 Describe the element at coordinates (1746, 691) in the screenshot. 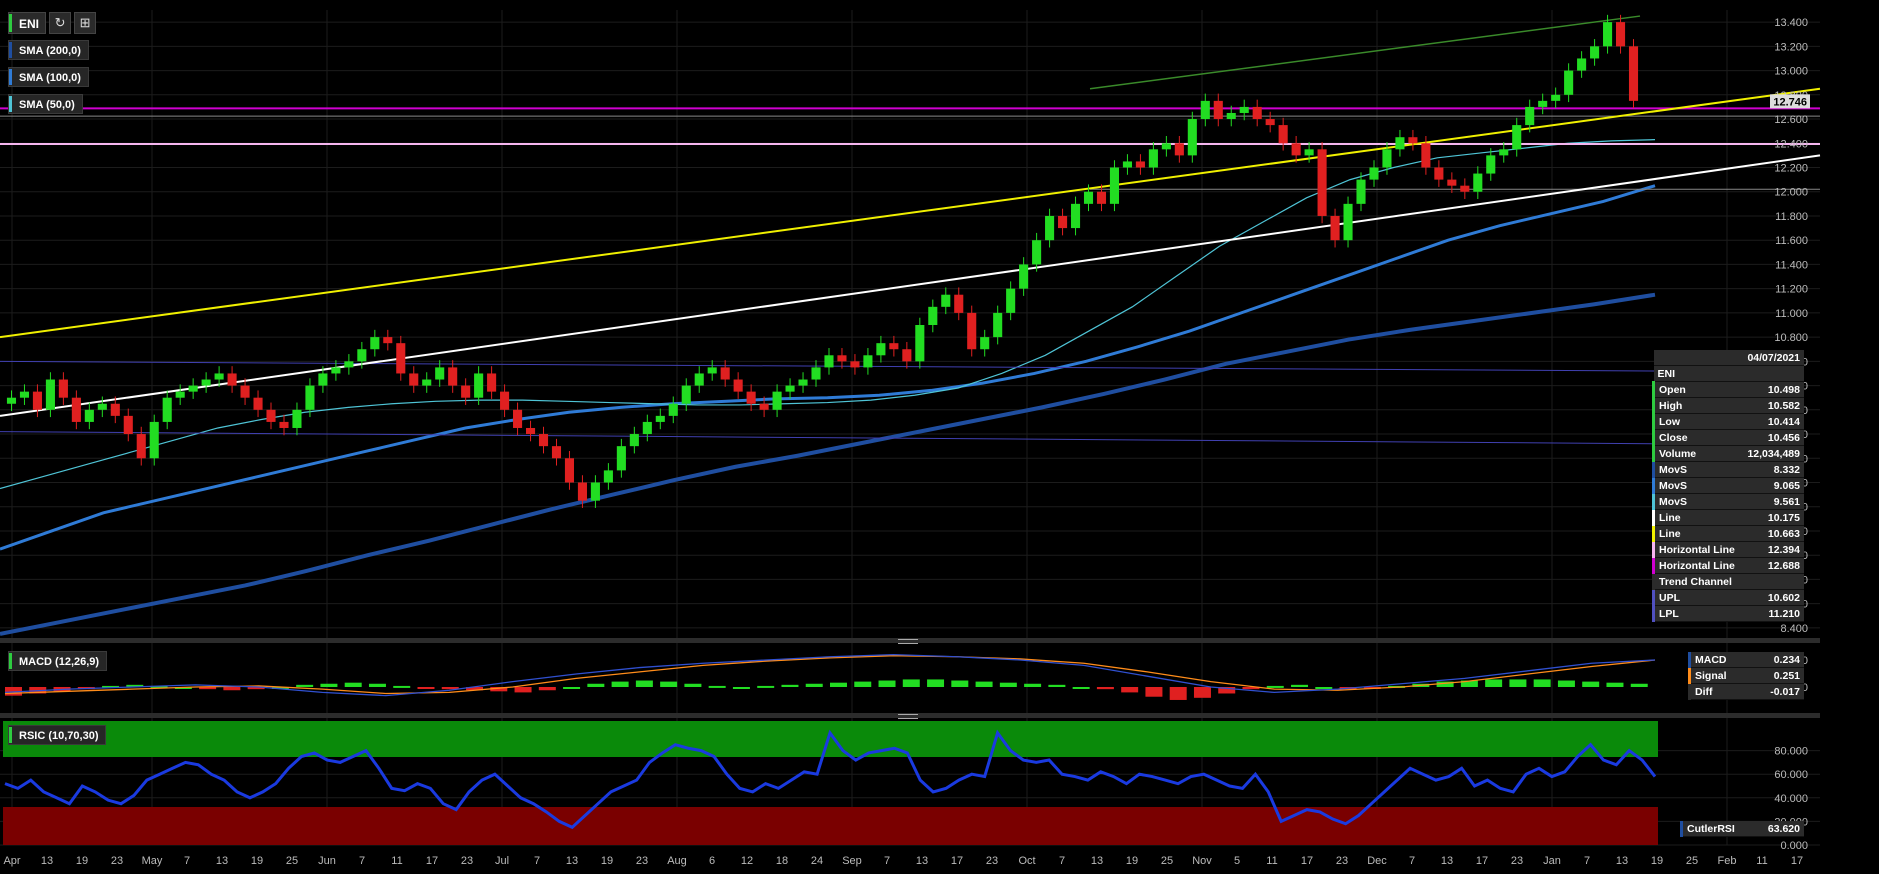

I see `macd-info-row: Diff -0.017` at that location.